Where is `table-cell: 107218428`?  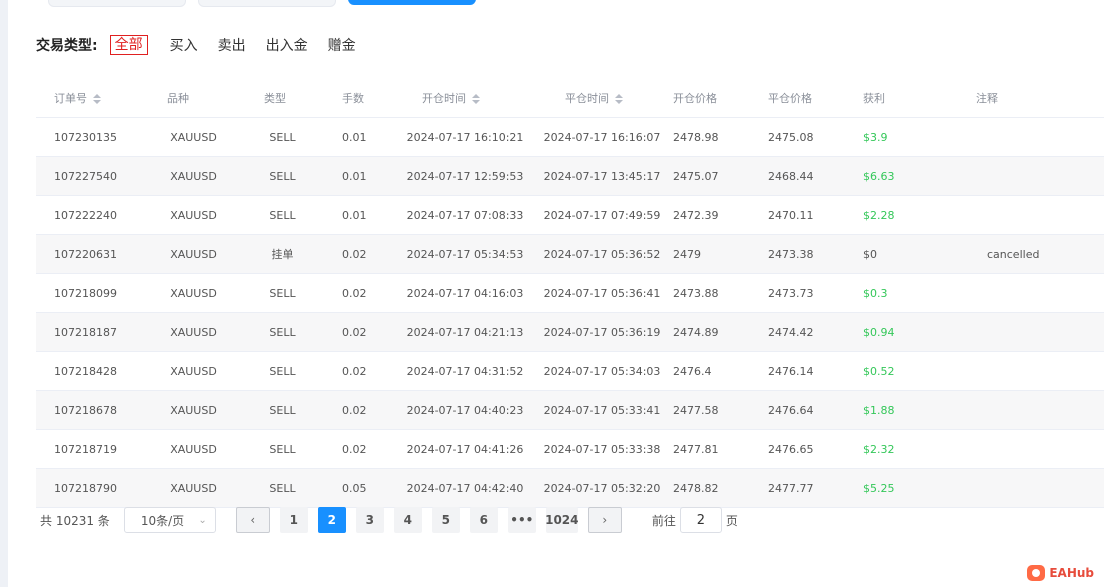 table-cell: 107218428 is located at coordinates (96, 371).